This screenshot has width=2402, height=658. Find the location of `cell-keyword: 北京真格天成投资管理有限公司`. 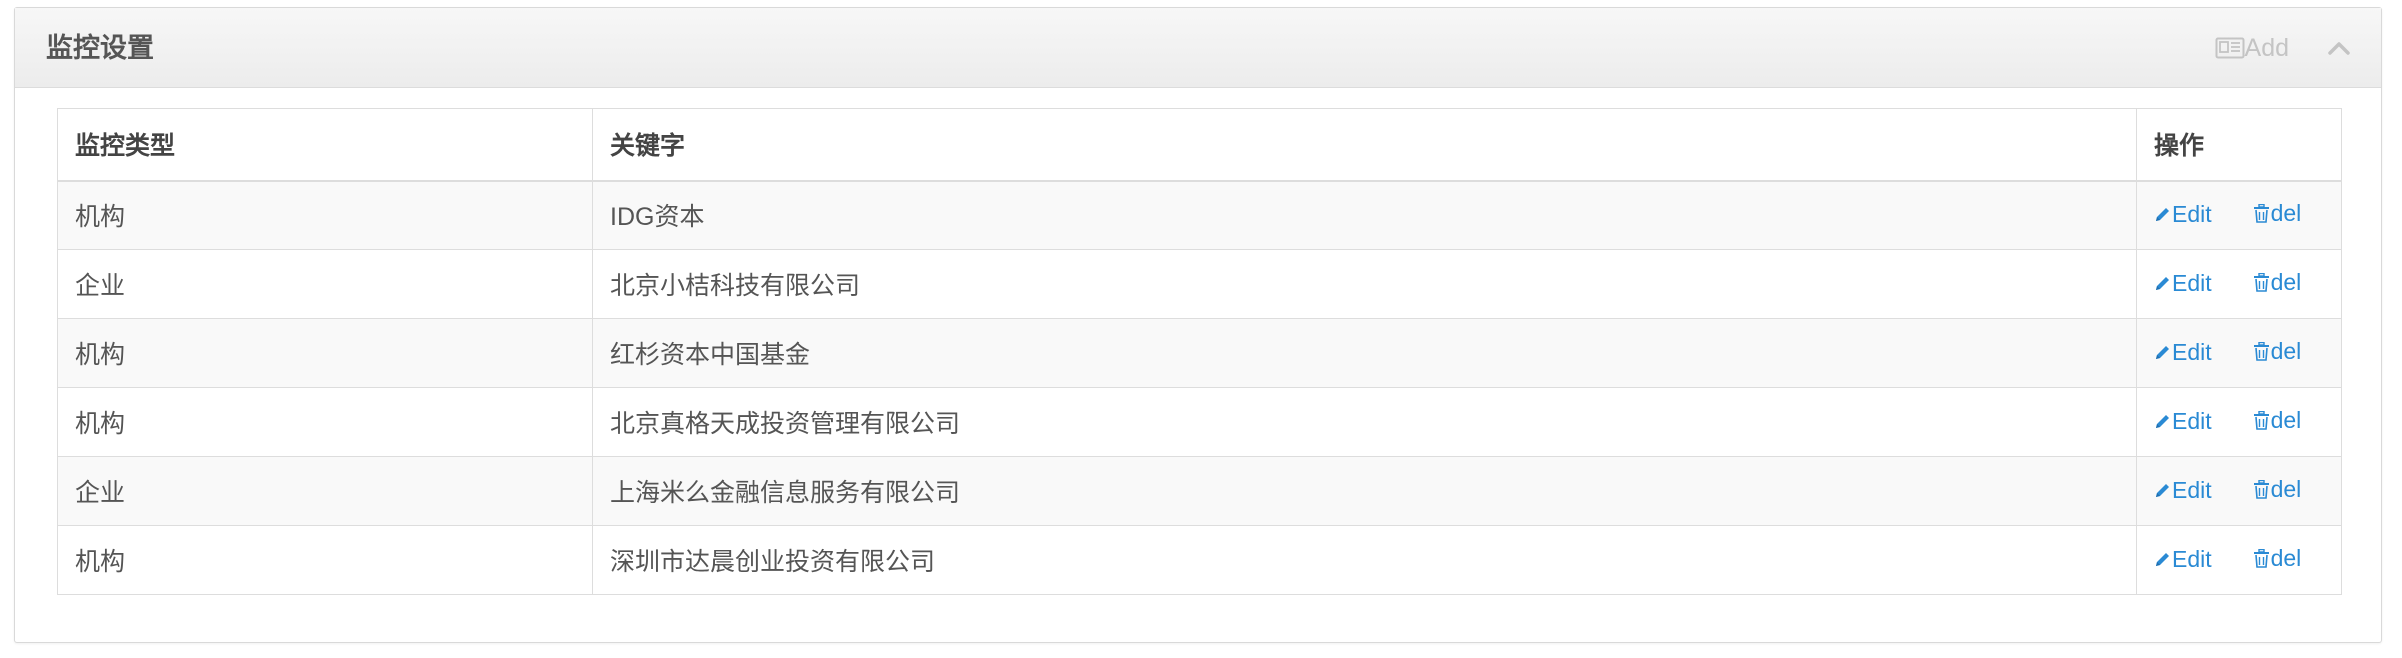

cell-keyword: 北京真格天成投资管理有限公司 is located at coordinates (1364, 422).